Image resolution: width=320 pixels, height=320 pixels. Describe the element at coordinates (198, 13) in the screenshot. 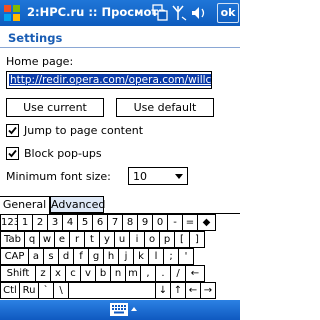

I see `volume-icon` at that location.